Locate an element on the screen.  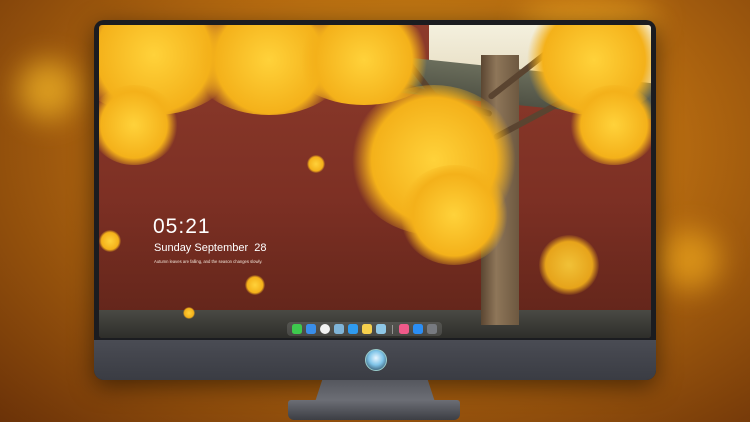
dock-separator is located at coordinates (392, 329).